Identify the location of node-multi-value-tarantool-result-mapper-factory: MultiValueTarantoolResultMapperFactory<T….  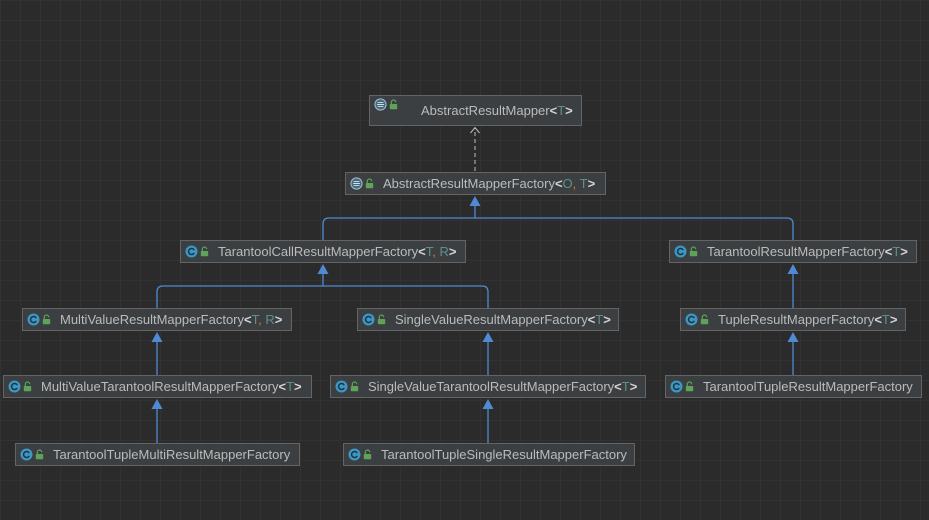
(157, 386).